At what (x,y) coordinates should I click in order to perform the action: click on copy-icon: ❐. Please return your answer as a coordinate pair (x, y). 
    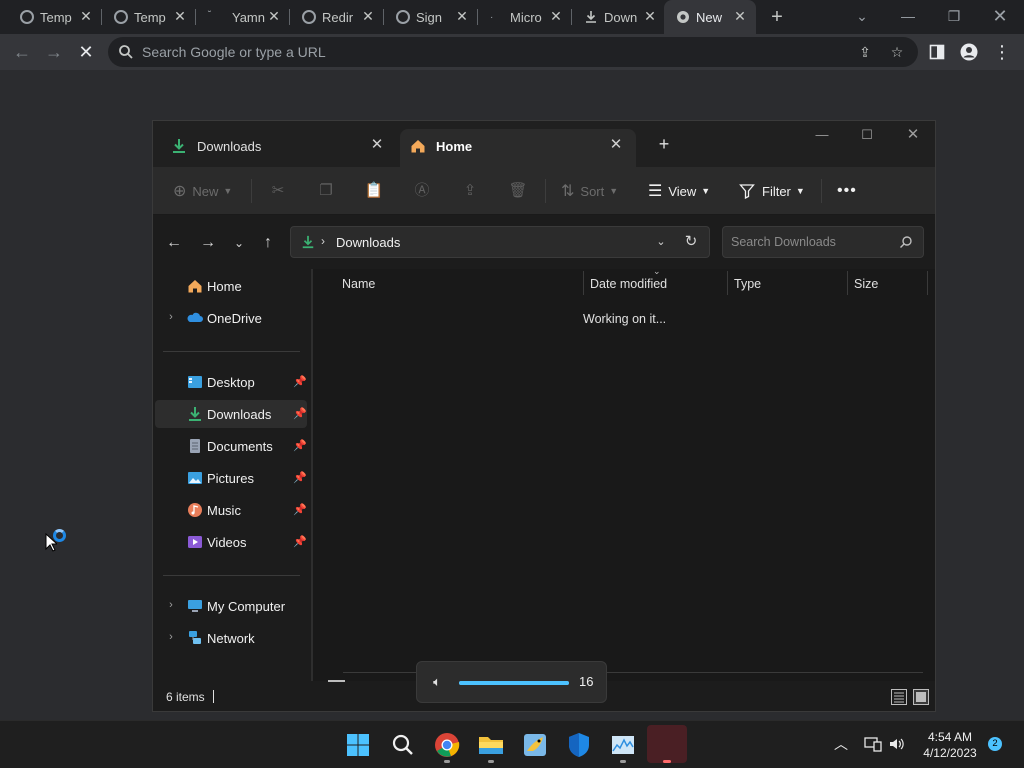
    Looking at the image, I should click on (326, 191).